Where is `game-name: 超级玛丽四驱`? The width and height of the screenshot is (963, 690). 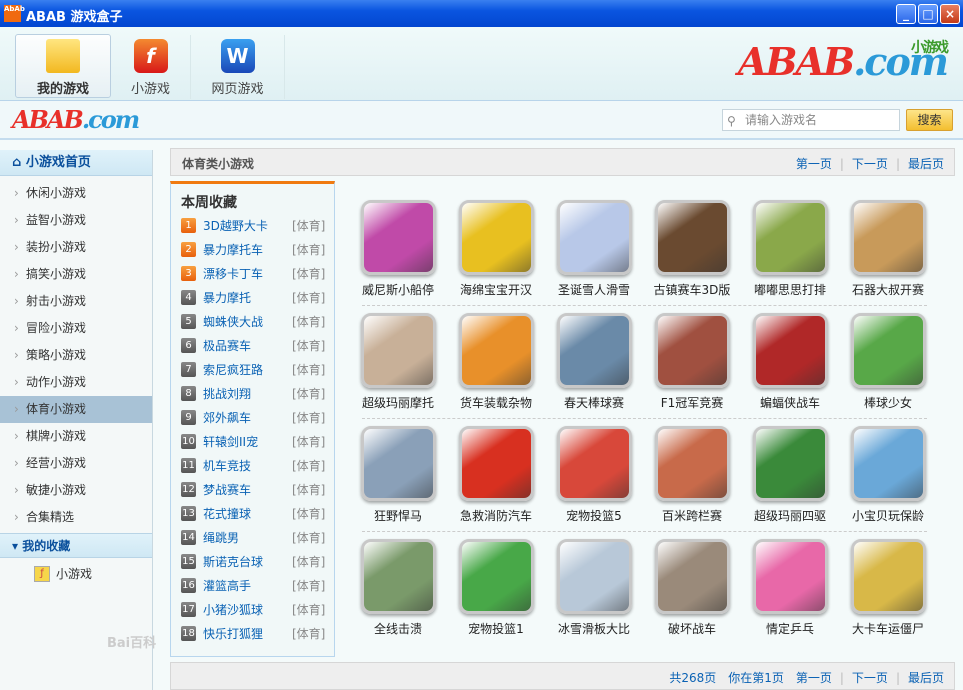 game-name: 超级玛丽四驱 is located at coordinates (790, 515).